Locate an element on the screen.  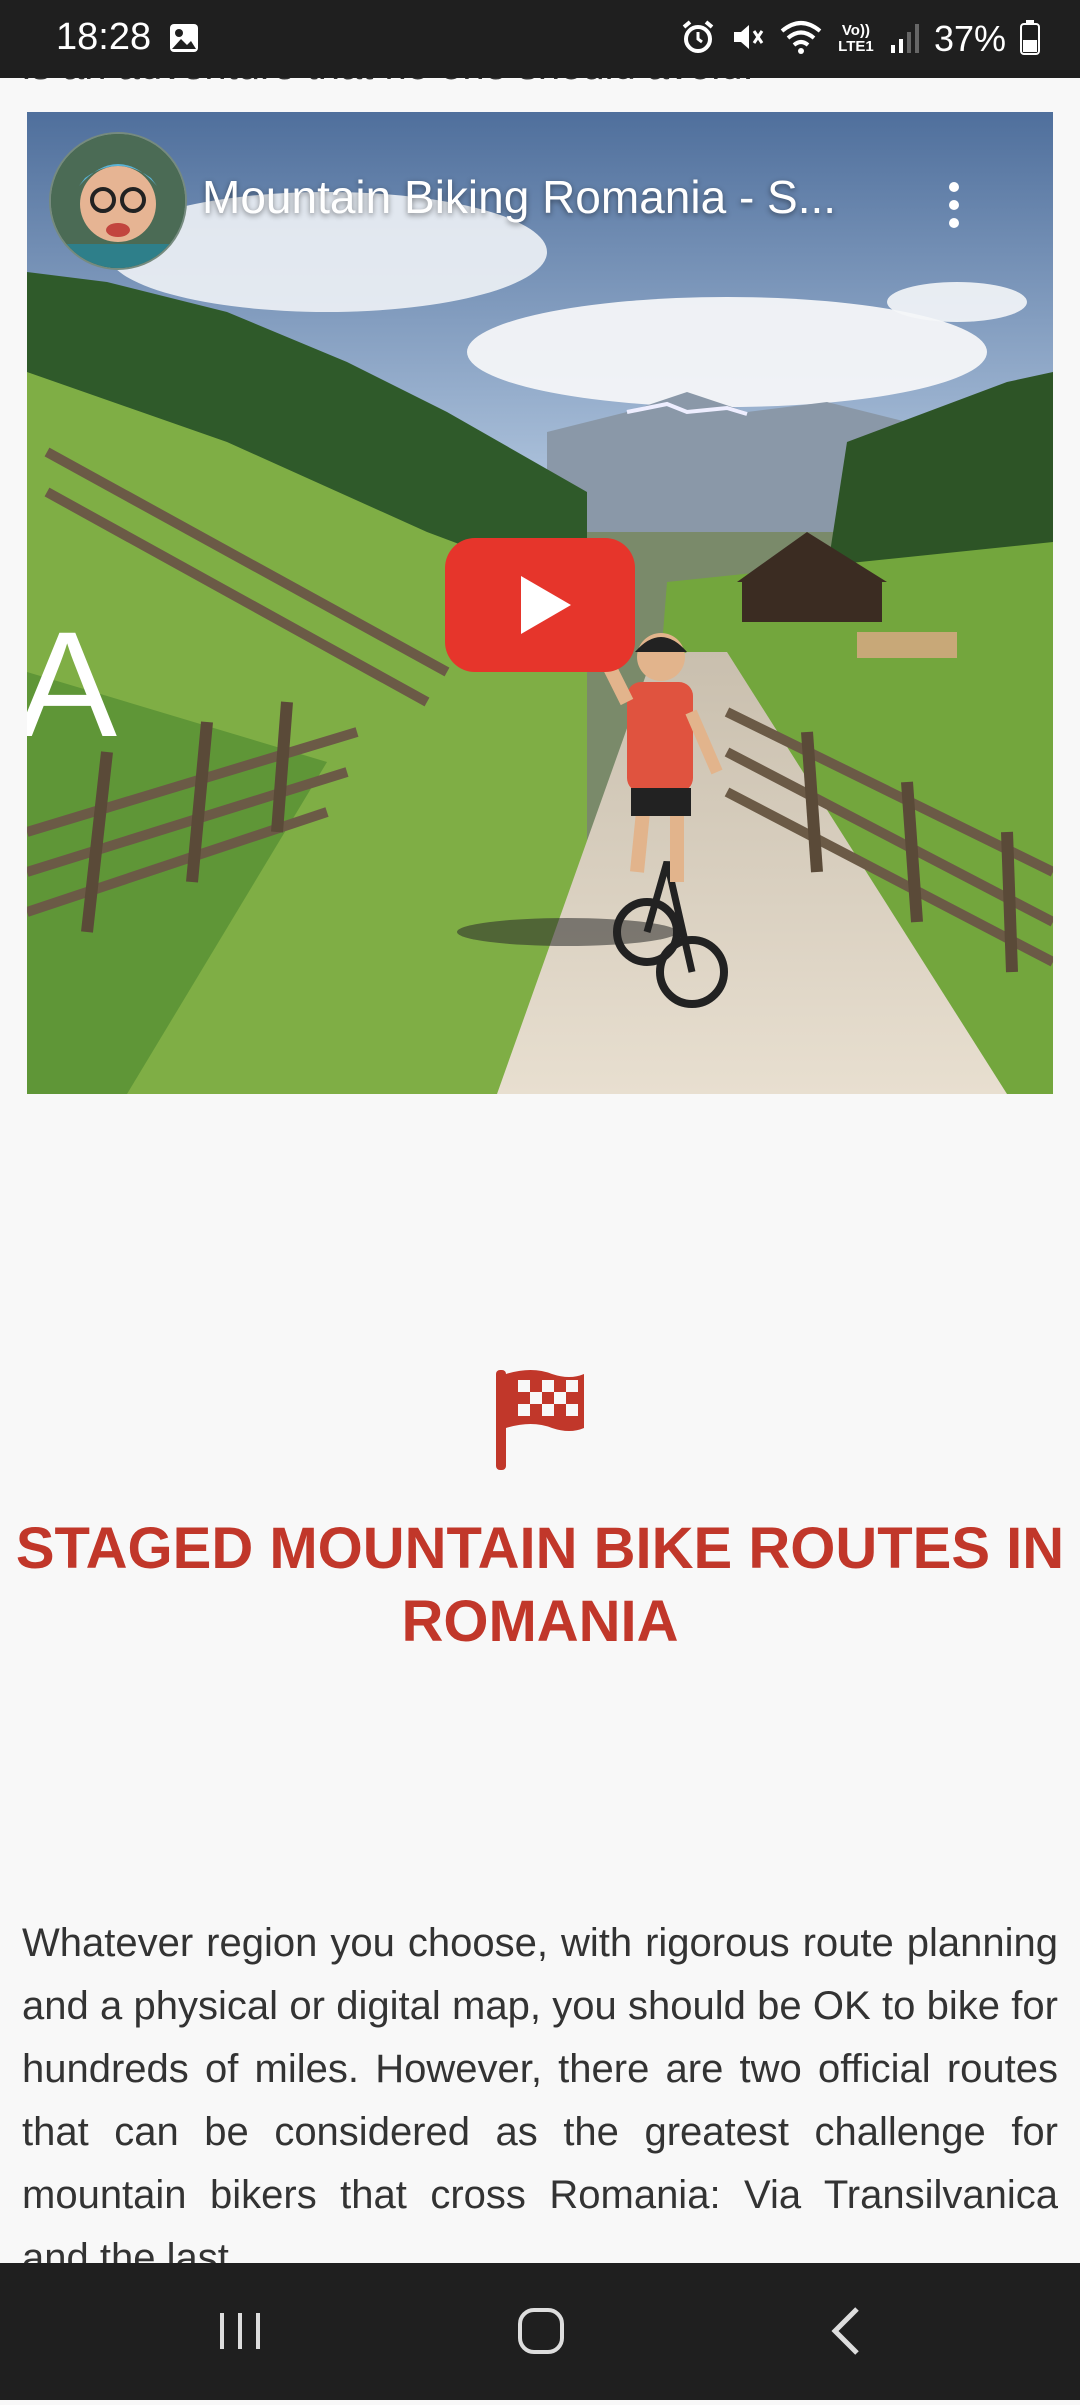
home-icon is located at coordinates (542, 2331).